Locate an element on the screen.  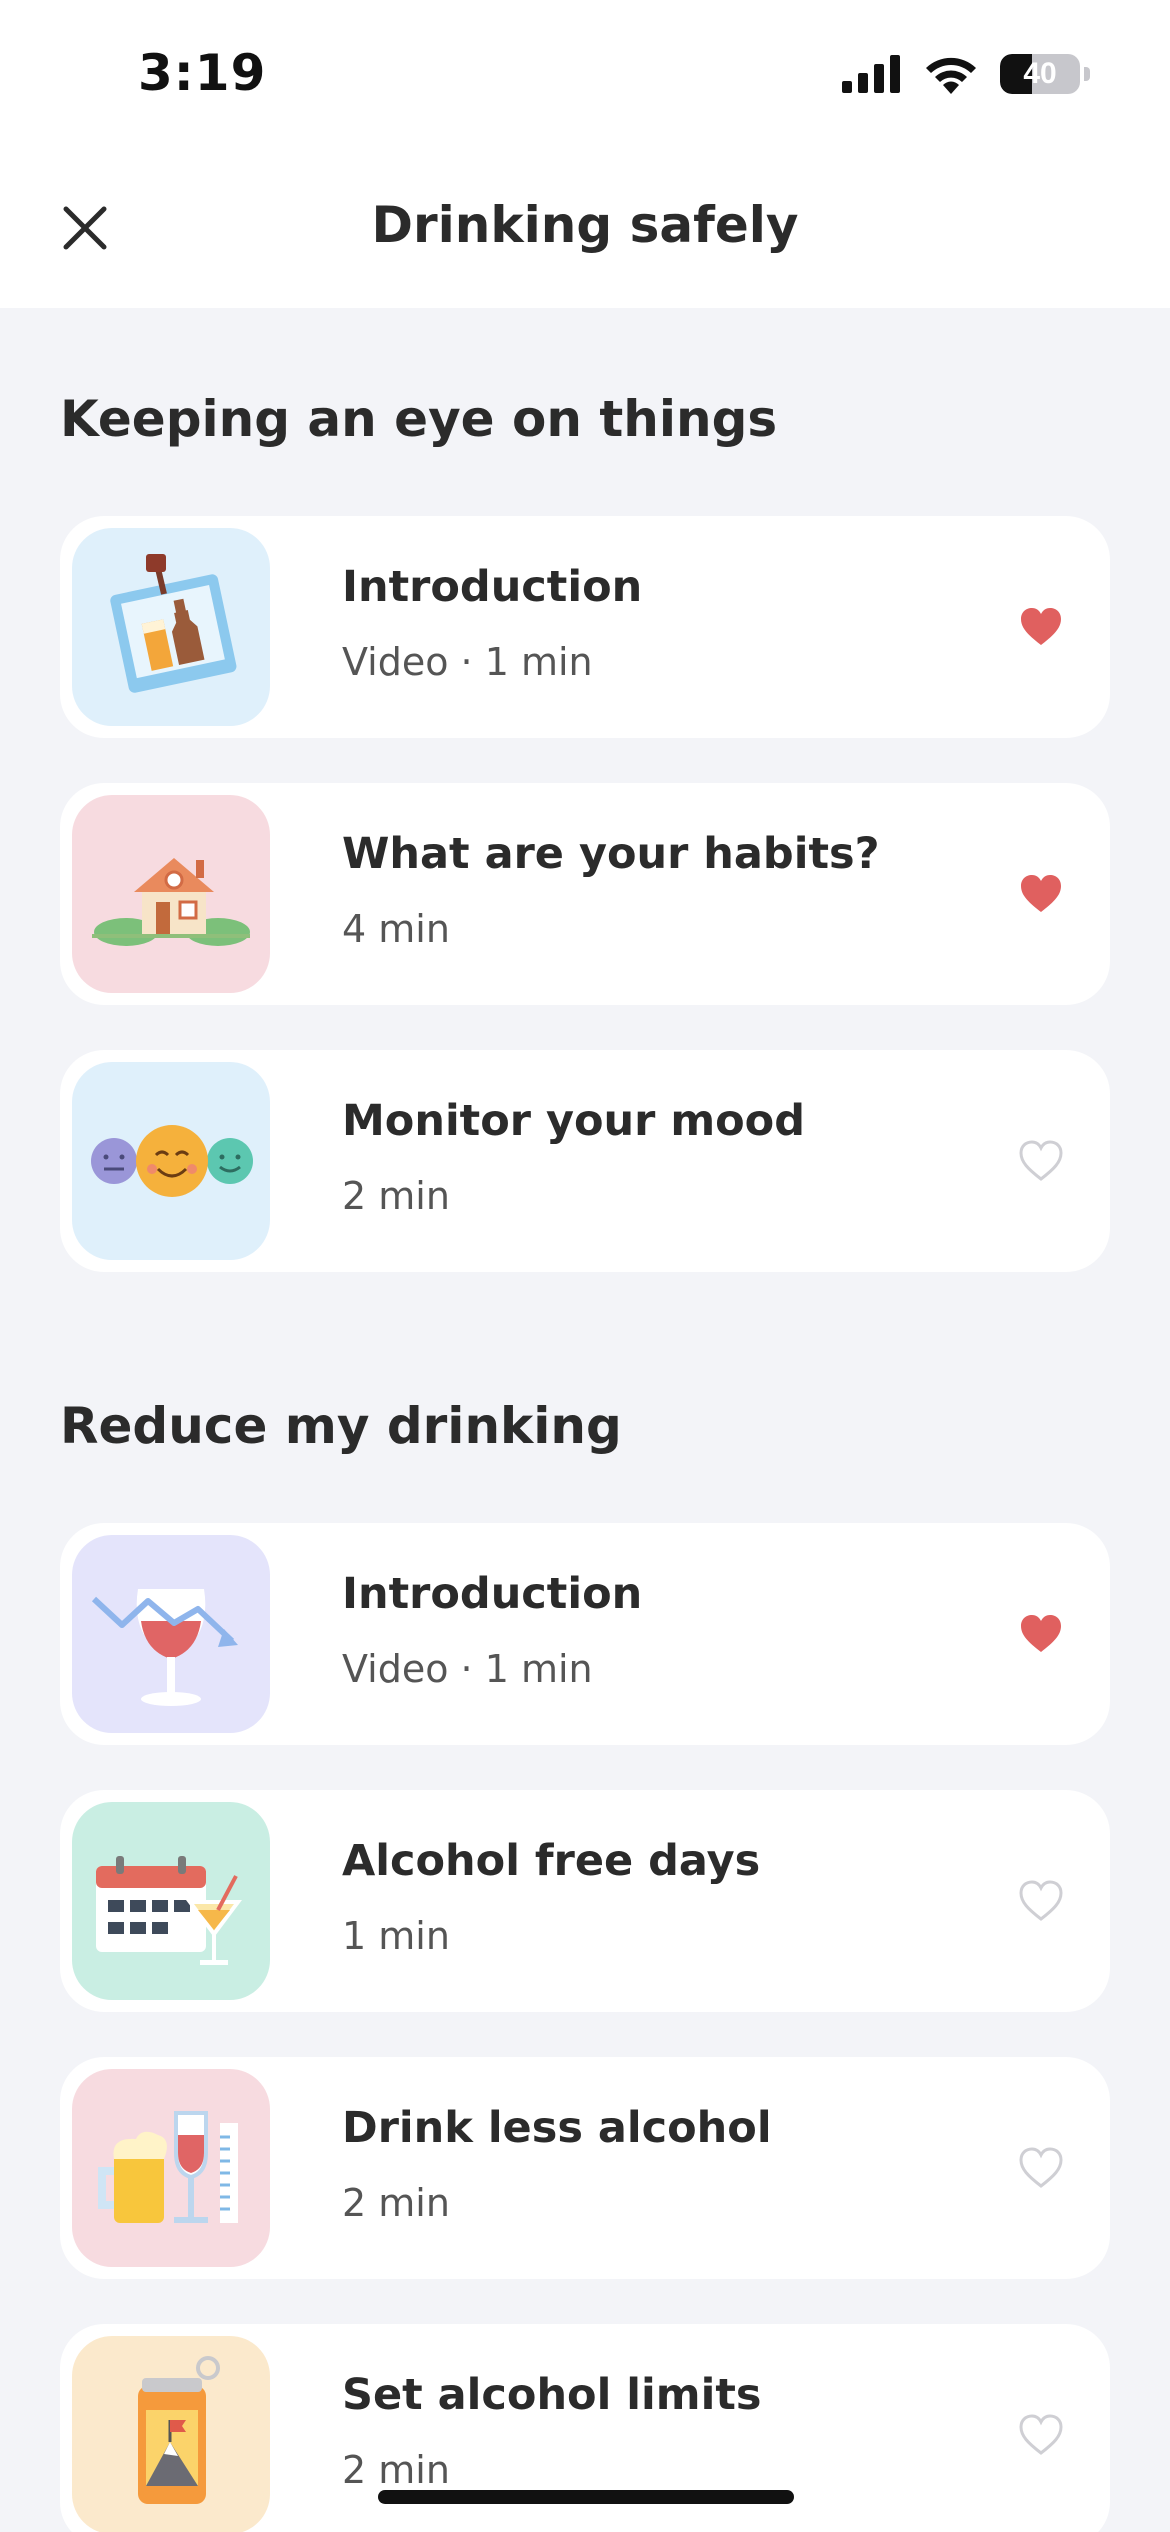
lesson-meta: 1 min is located at coordinates (396, 1936).